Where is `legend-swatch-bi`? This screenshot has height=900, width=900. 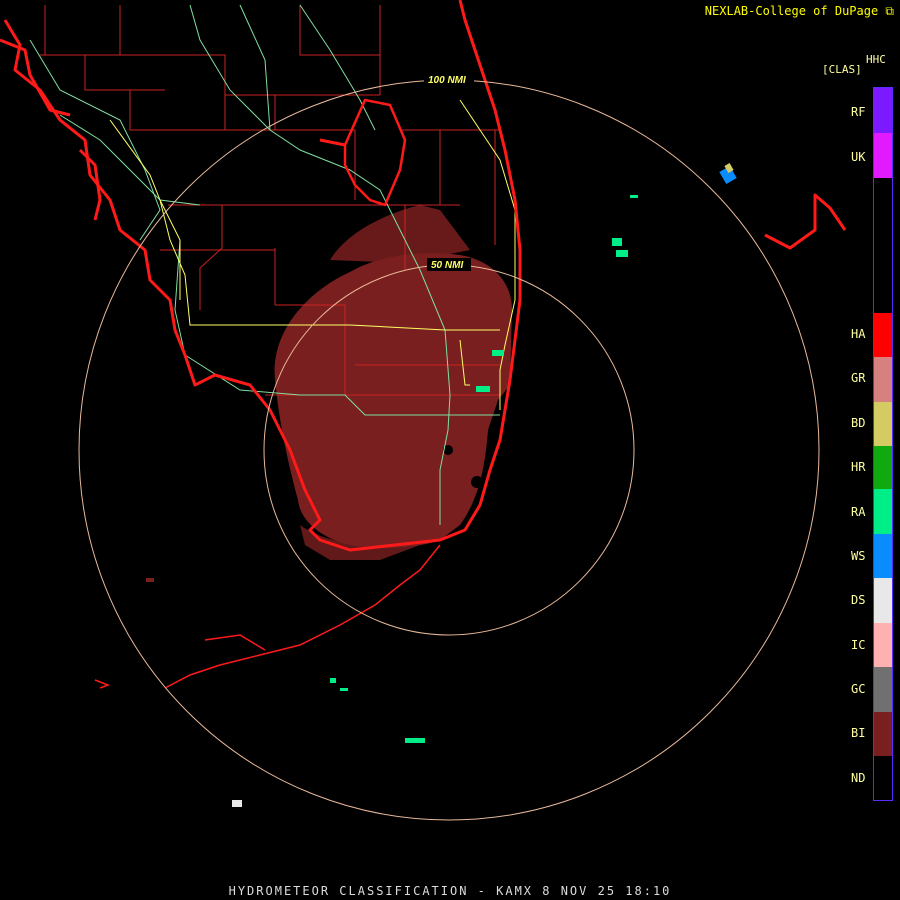
legend-swatch-bi is located at coordinates (883, 734).